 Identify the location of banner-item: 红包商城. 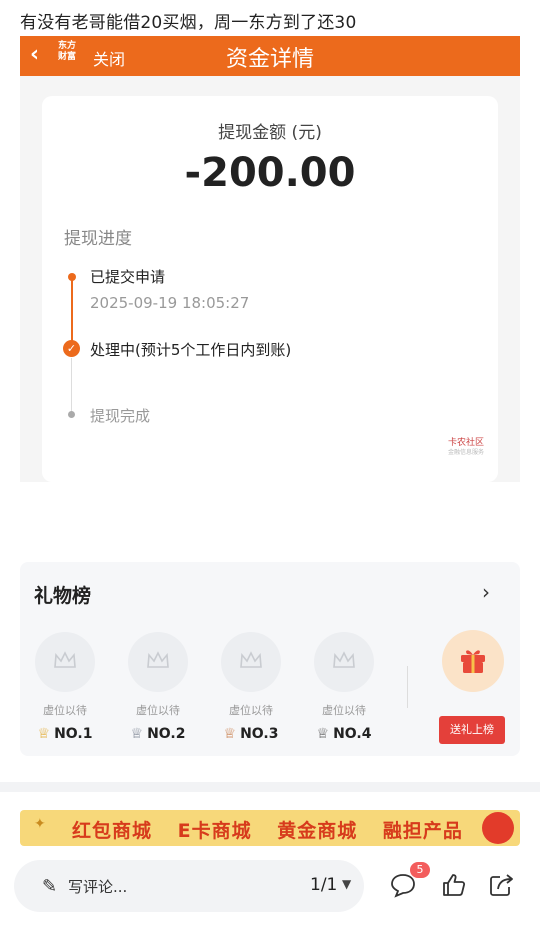
(112, 831).